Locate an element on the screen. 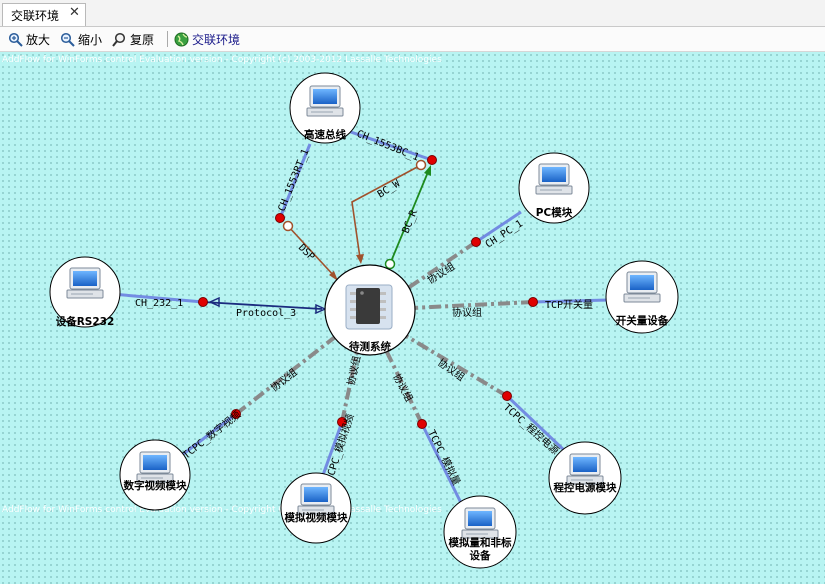 This screenshot has height=584, width=825. link-label-tcp: TCP开关量 is located at coordinates (569, 304).